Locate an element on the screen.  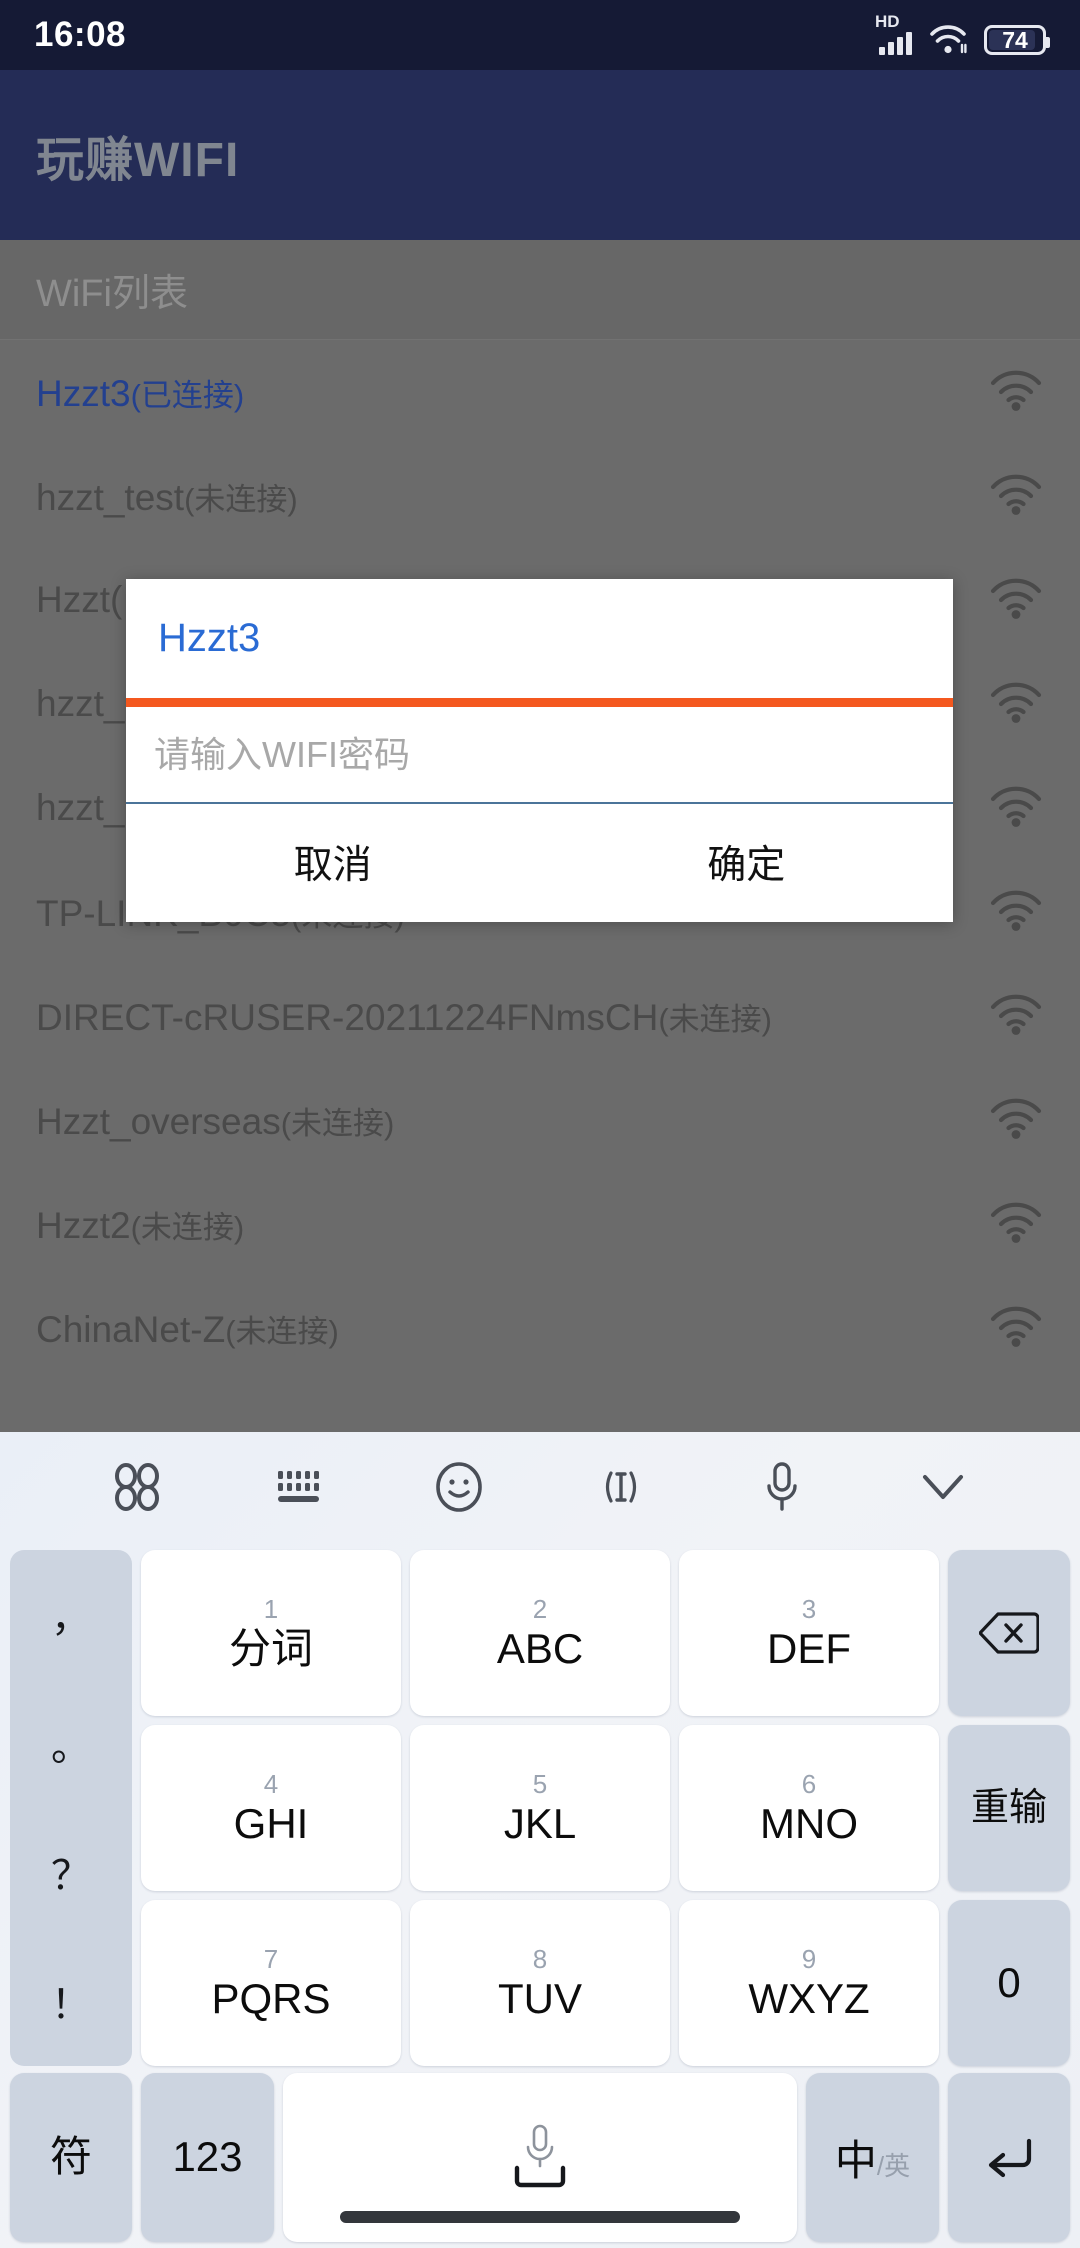
cancel-button: 取消 is located at coordinates (333, 862).